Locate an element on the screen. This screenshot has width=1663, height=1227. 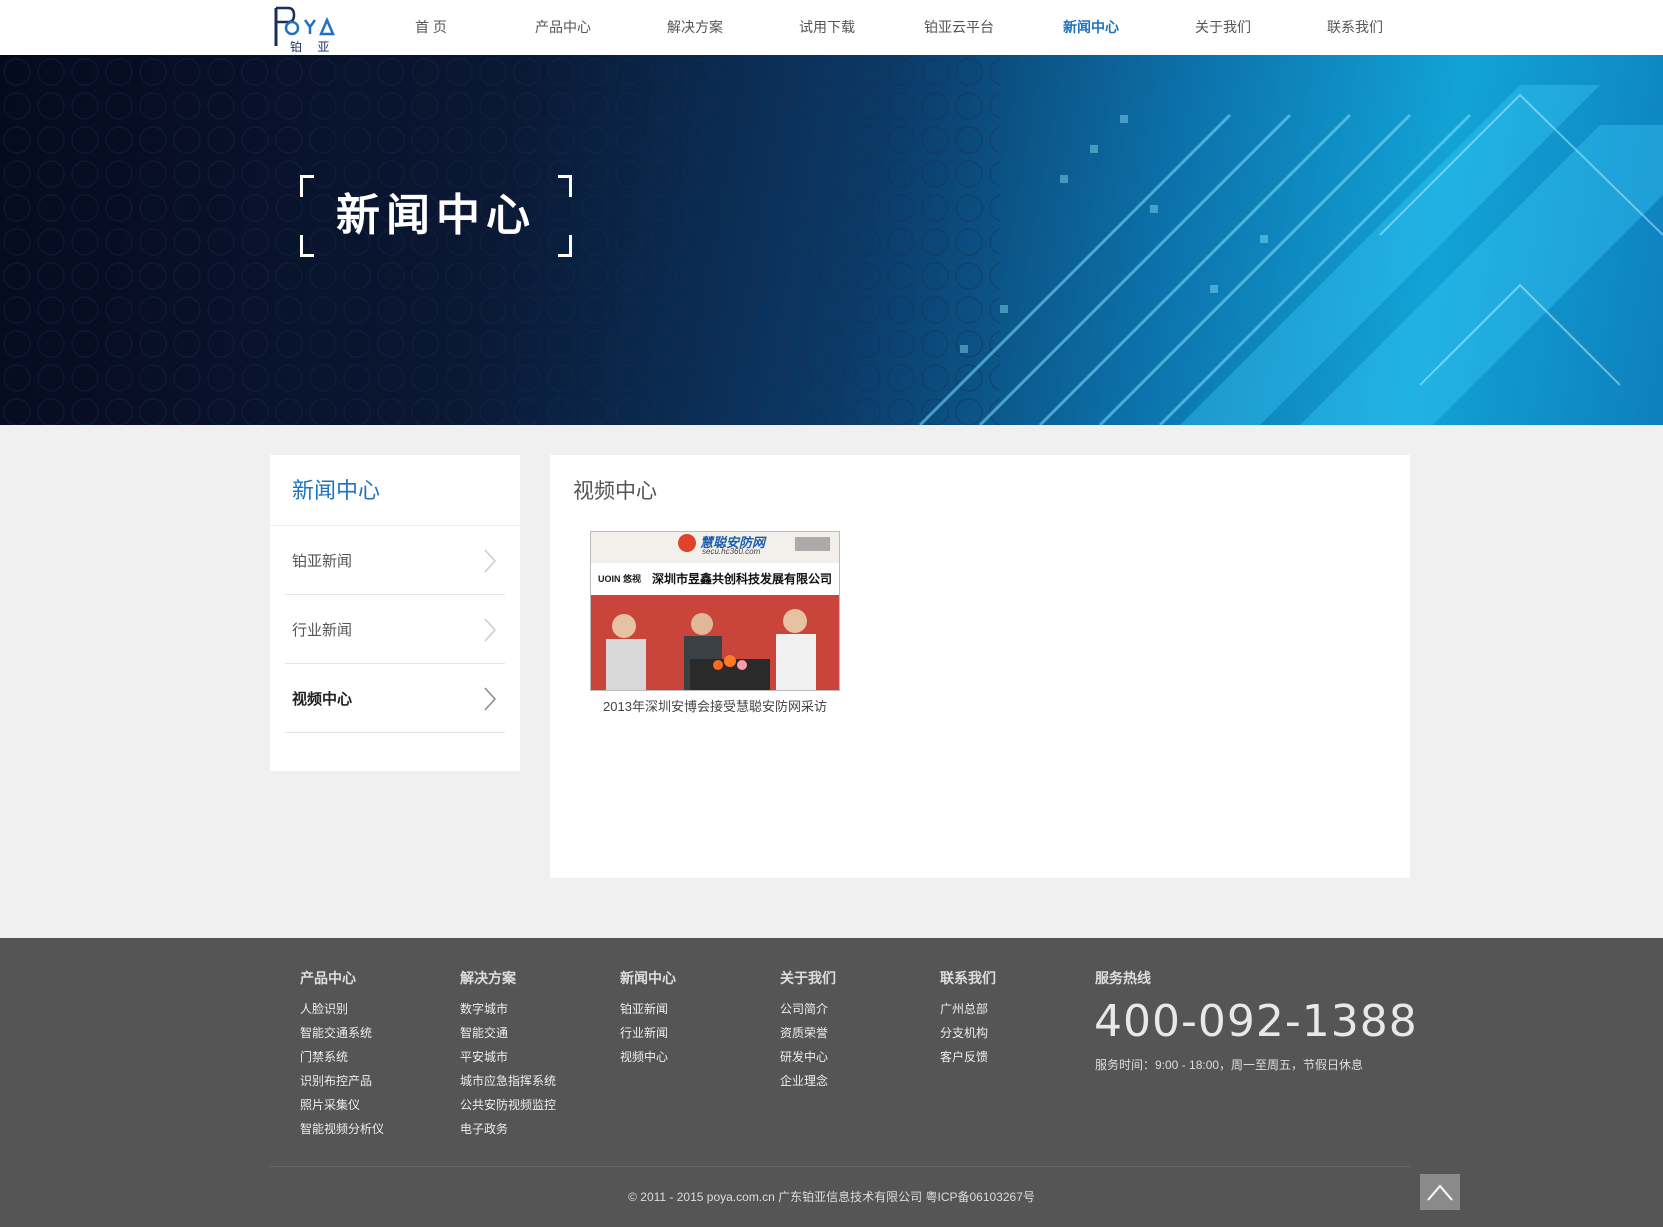
banner-title-frame: 新闻中心 is located at coordinates (436, 216).